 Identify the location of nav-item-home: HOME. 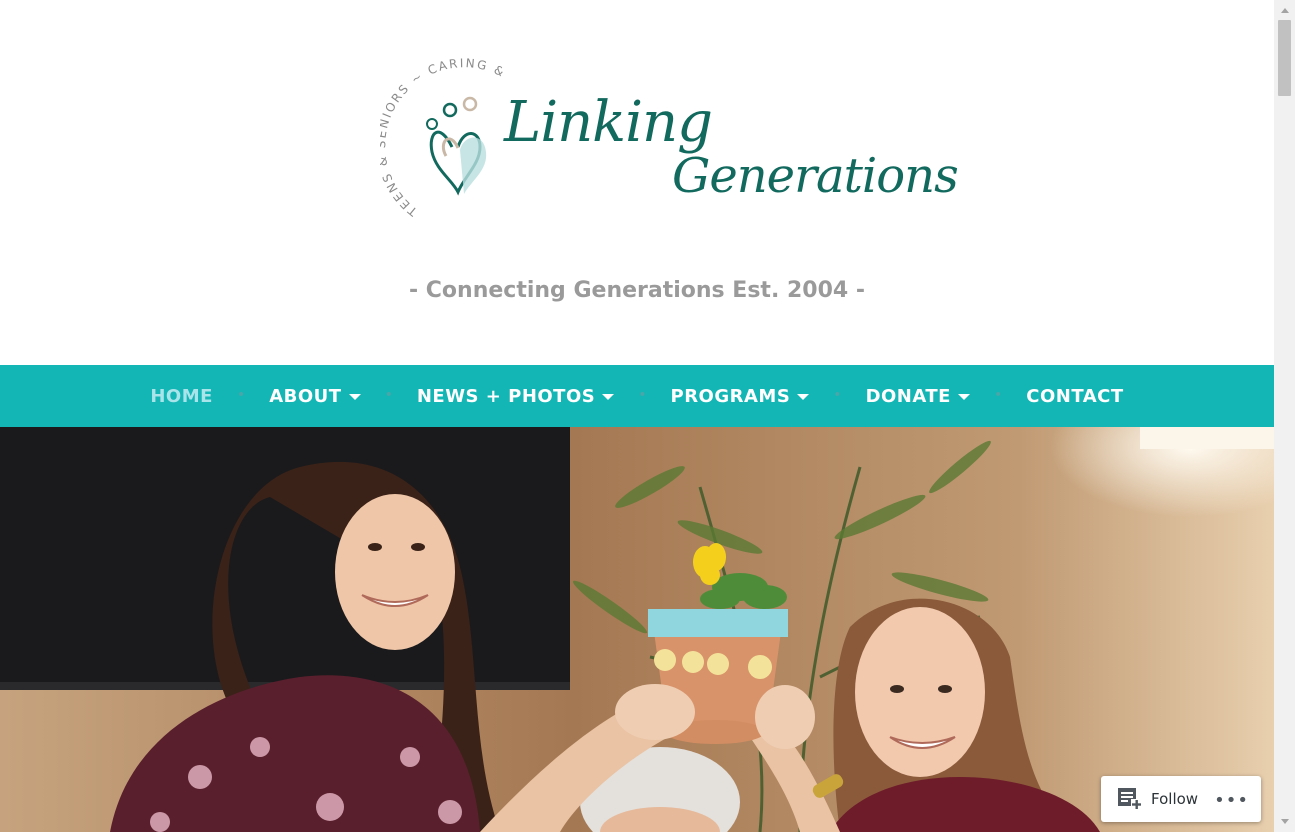
(181, 396).